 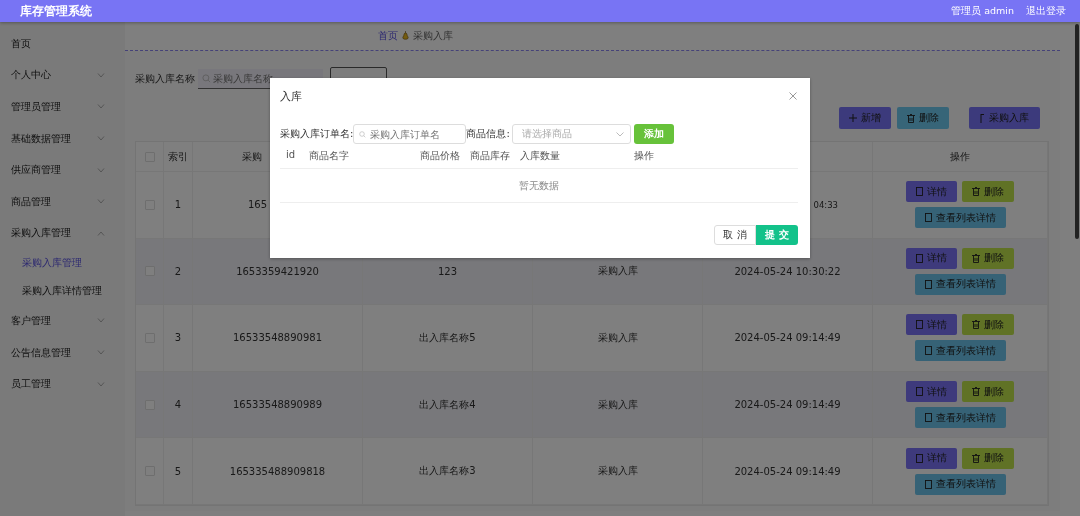 I want to click on plus-icon, so click(x=853, y=118).